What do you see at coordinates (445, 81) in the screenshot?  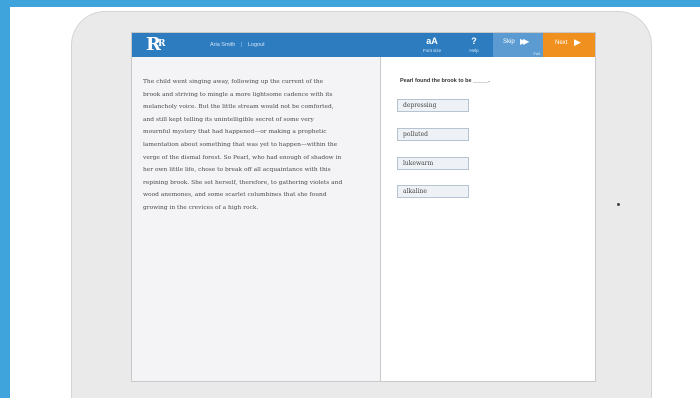 I see `question-prompt: Pearl found the brook to be _____.` at bounding box center [445, 81].